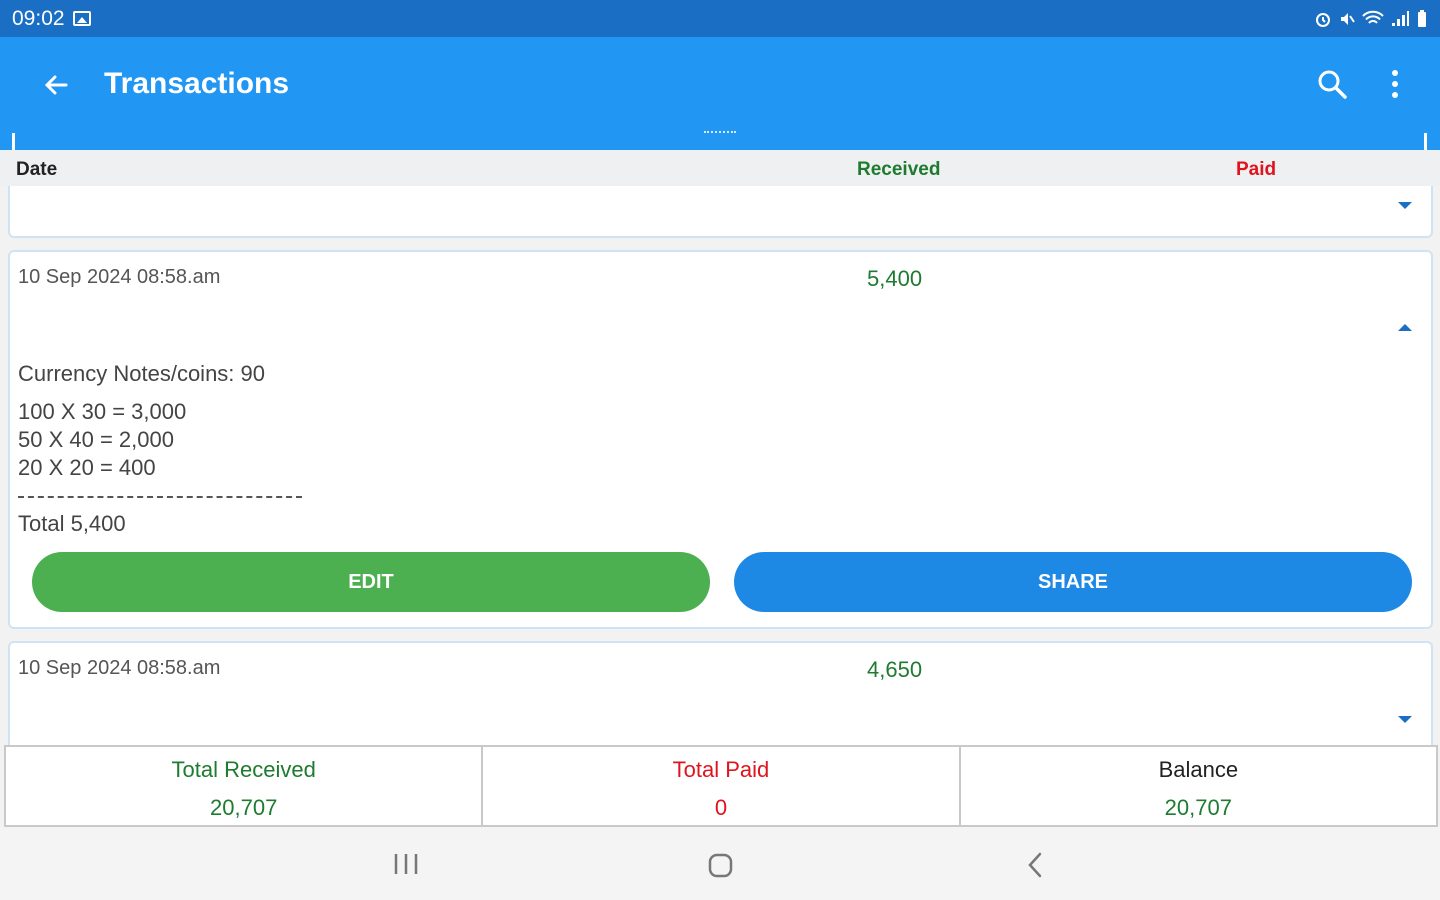 The width and height of the screenshot is (1440, 900). Describe the element at coordinates (56, 85) in the screenshot. I see `back-arrow-icon` at that location.